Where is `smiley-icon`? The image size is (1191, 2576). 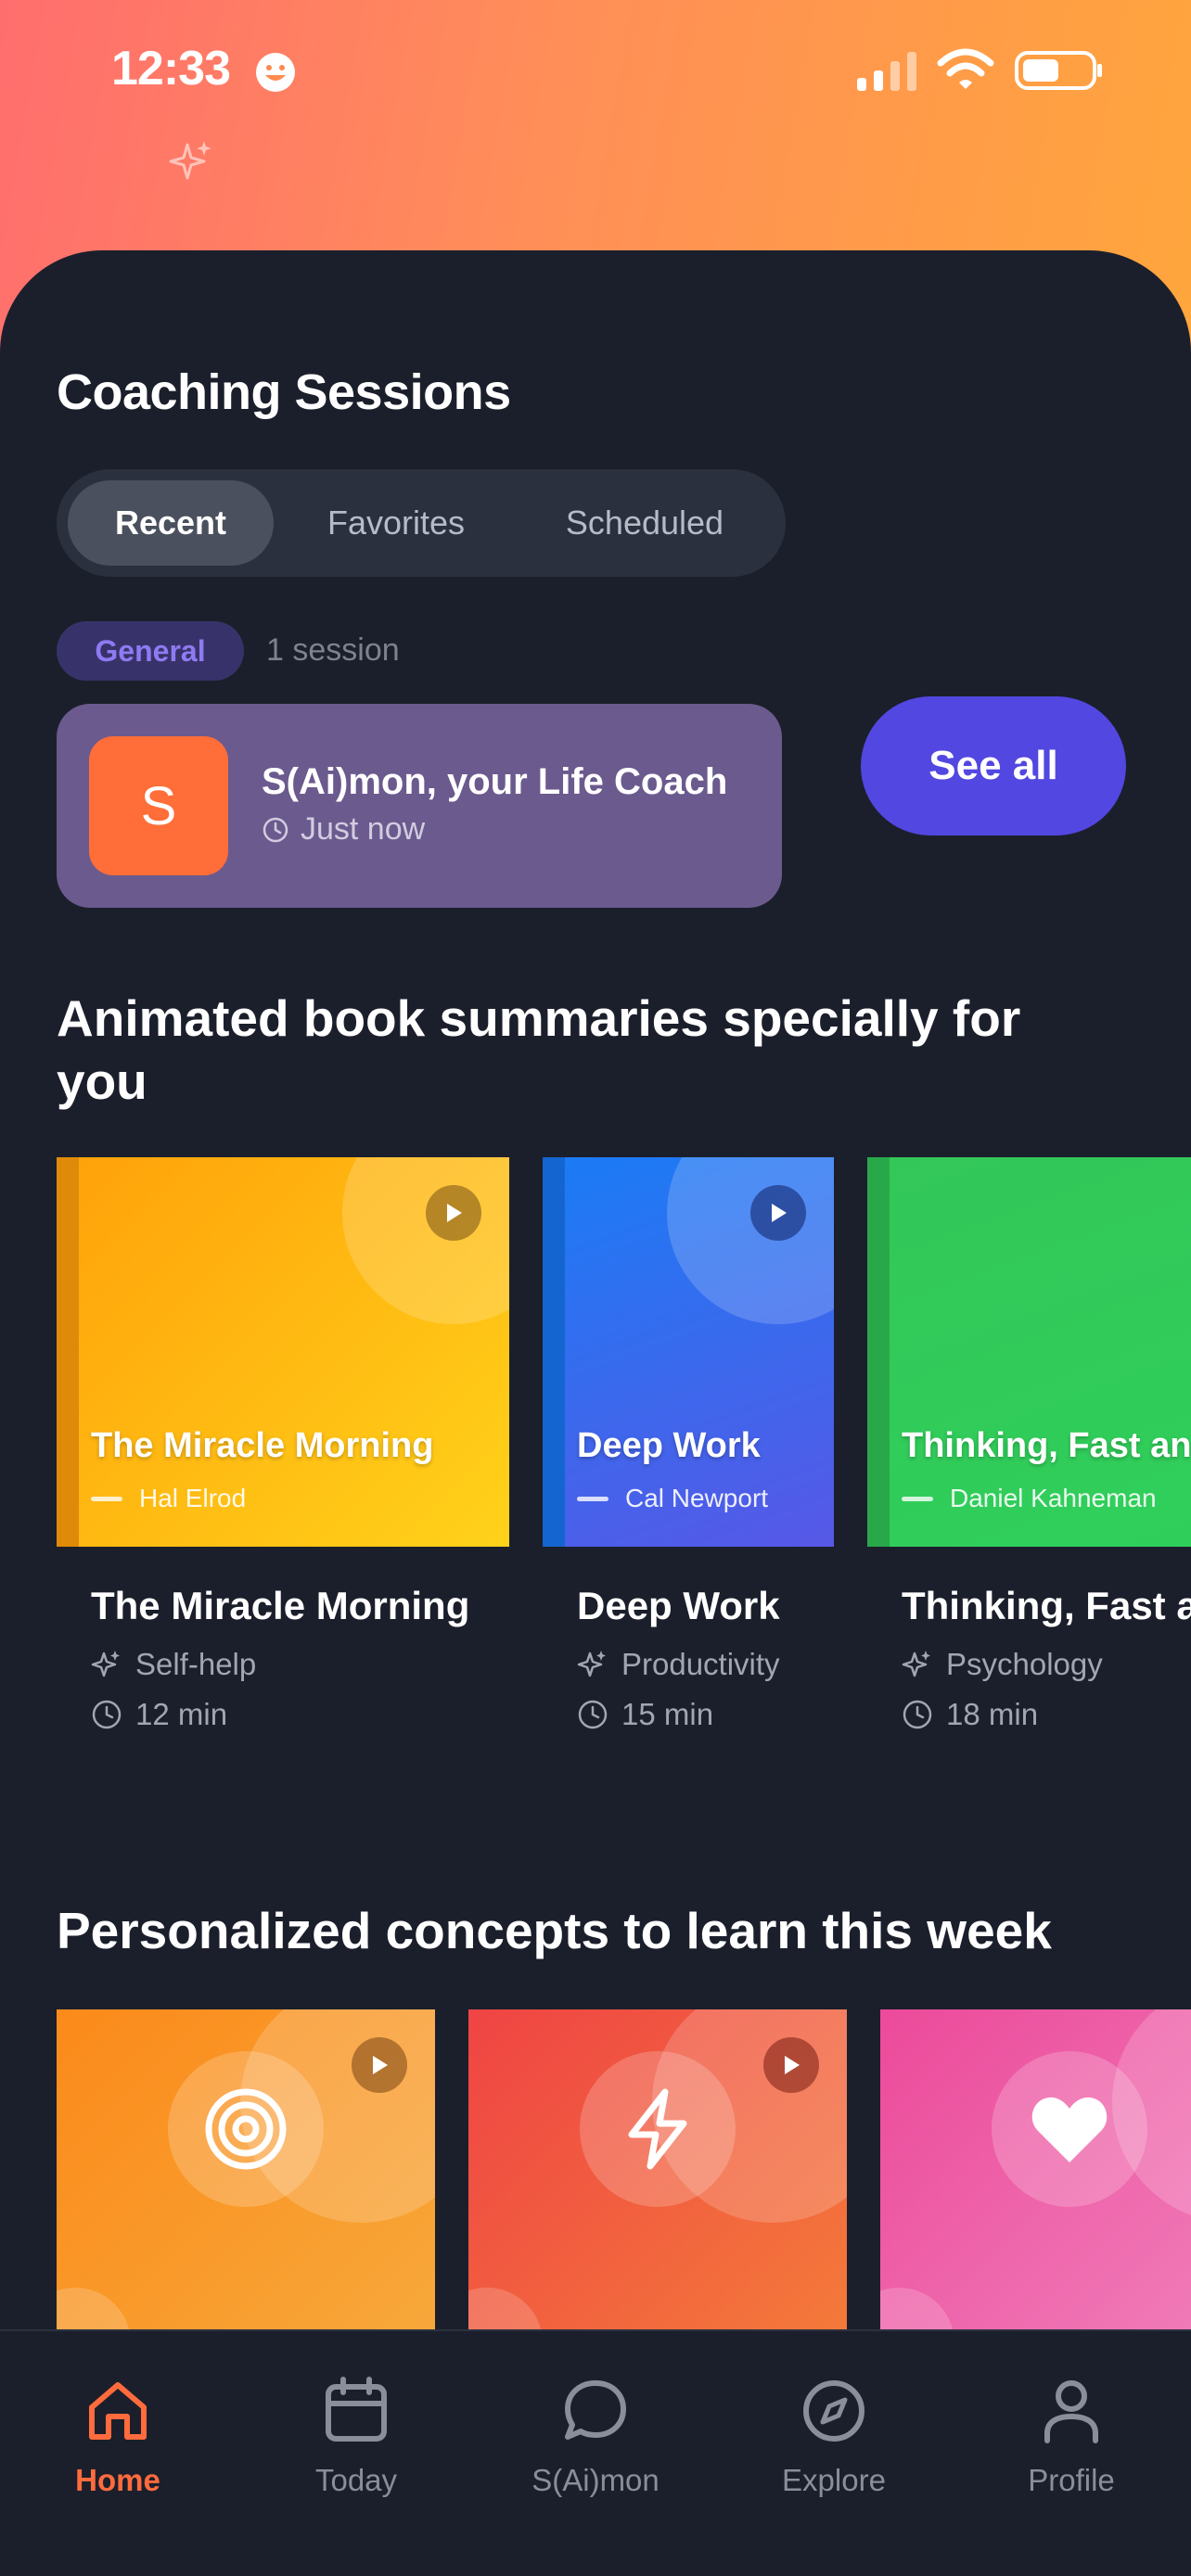
smiley-icon is located at coordinates (275, 72).